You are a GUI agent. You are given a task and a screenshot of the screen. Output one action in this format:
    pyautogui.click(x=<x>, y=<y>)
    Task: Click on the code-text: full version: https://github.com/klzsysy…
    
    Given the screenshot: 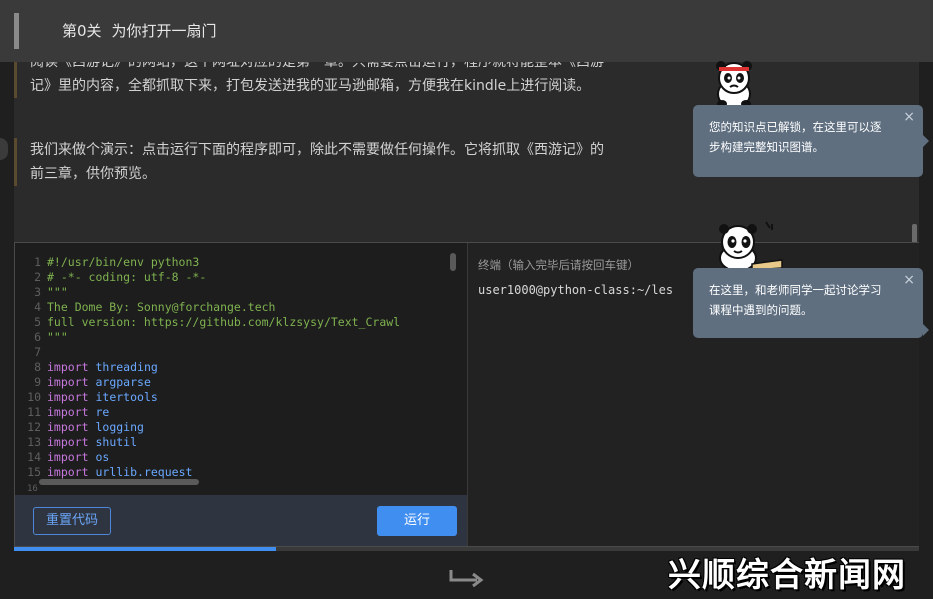 What is the action you would take?
    pyautogui.click(x=224, y=322)
    